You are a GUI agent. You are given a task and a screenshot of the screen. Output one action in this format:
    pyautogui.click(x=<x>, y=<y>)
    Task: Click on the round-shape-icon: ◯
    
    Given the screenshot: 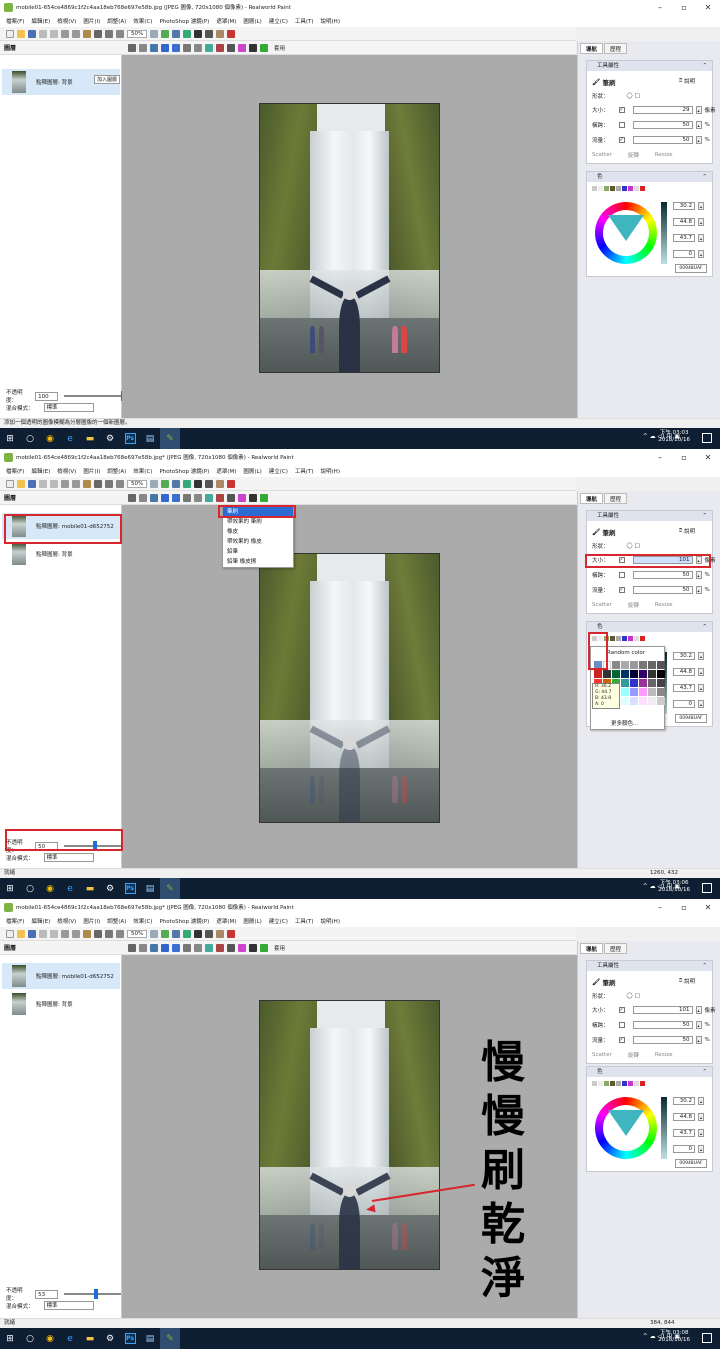 What is the action you would take?
    pyautogui.click(x=630, y=996)
    